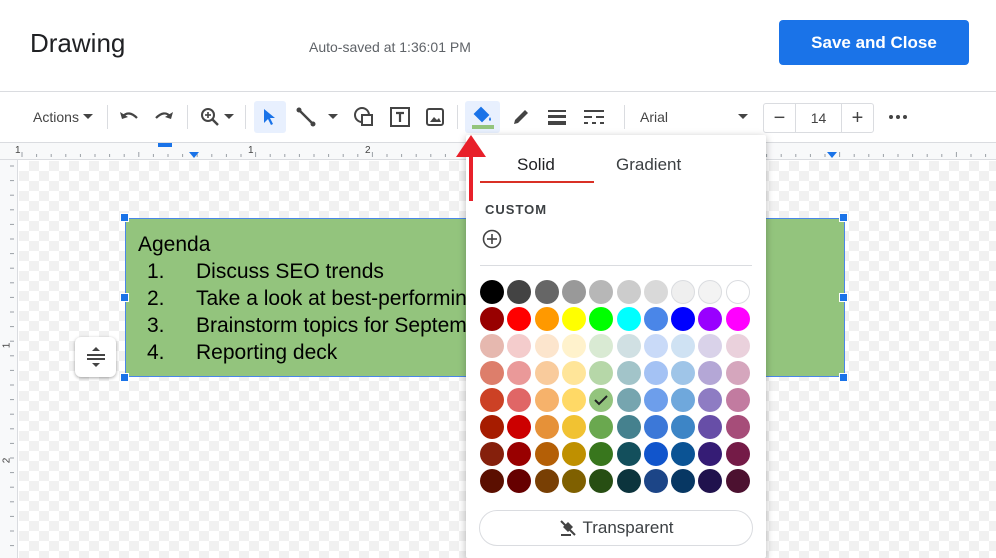 The width and height of the screenshot is (996, 558). I want to click on image-button, so click(435, 117).